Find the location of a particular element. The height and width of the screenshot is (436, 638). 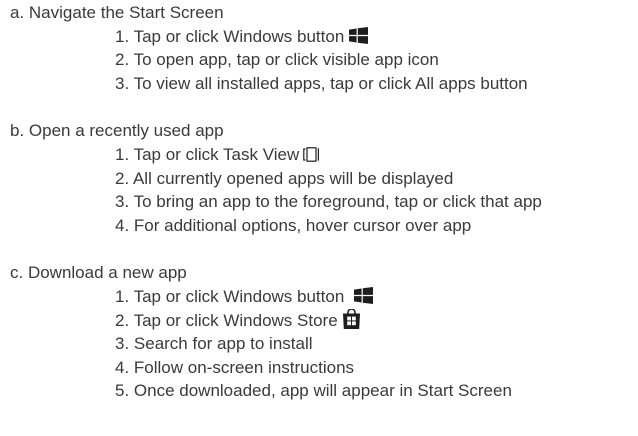

step-text: 2. Tap or click Windows Store is located at coordinates (226, 320).